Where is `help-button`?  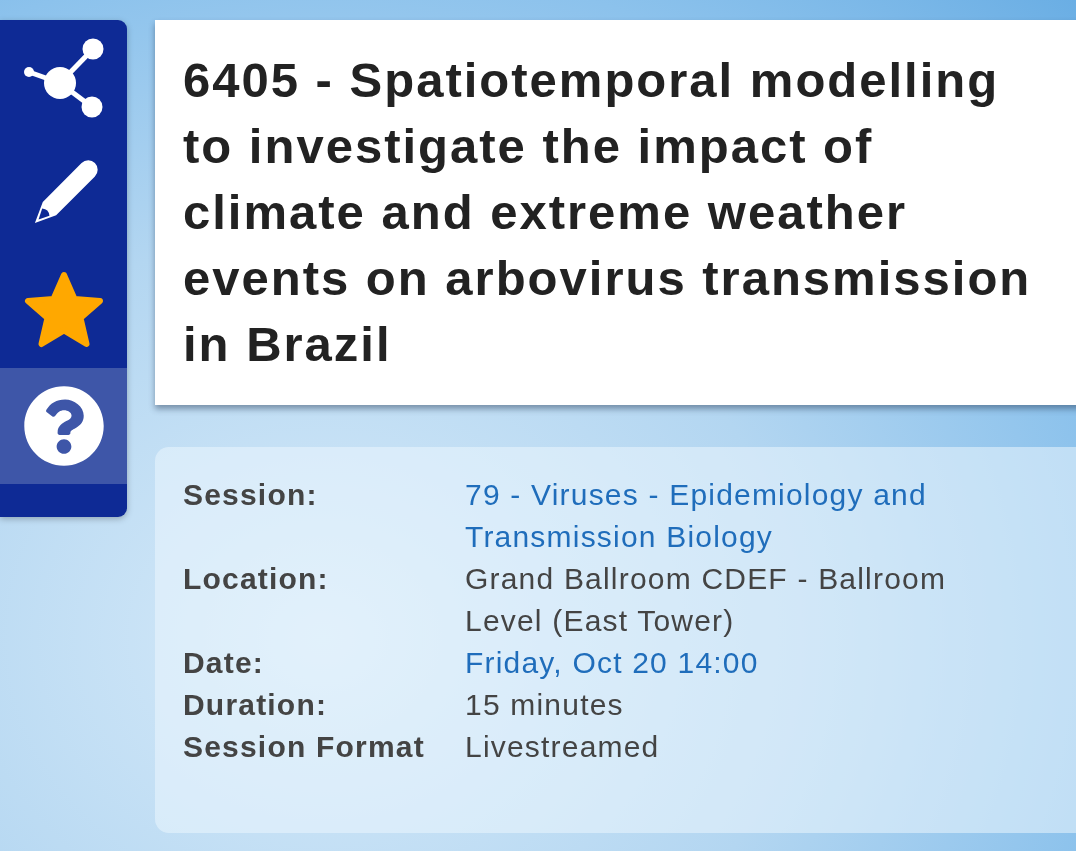 help-button is located at coordinates (63, 426).